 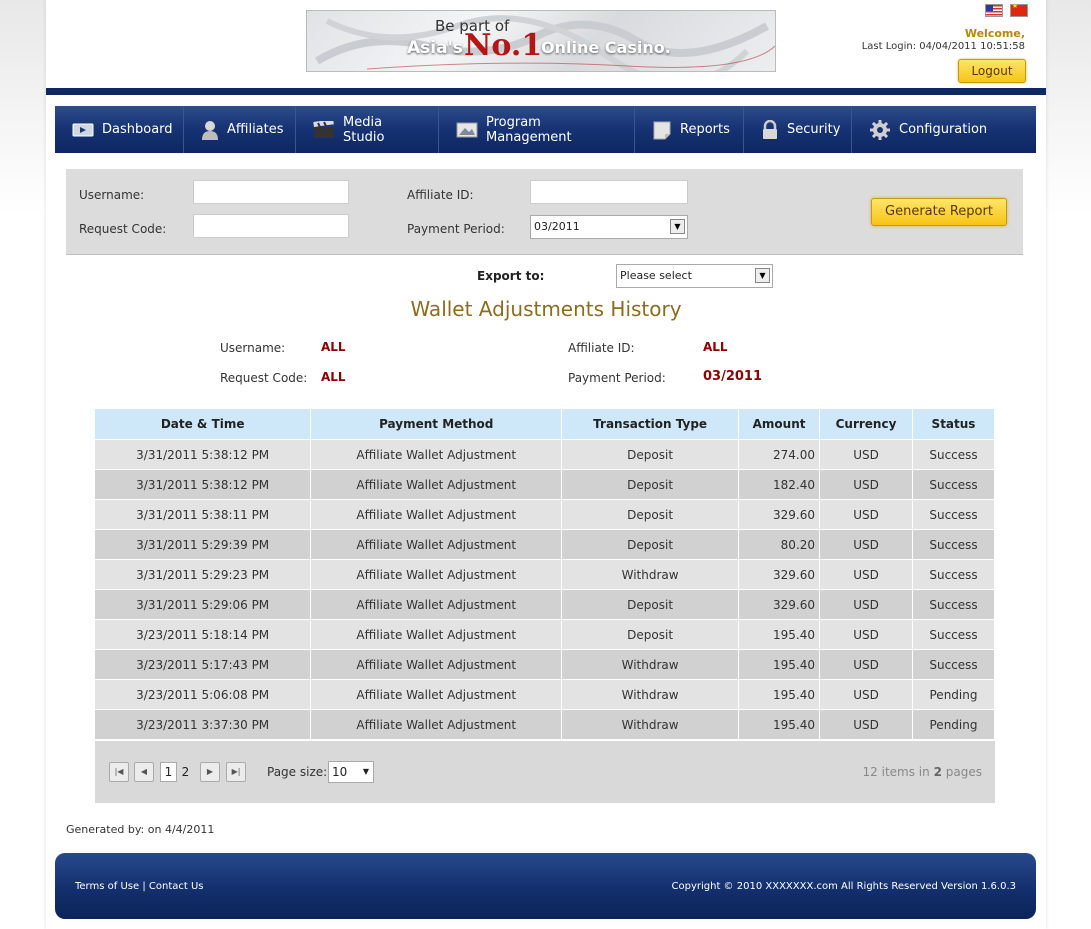 I want to click on nav-configuration: Configuration, so click(x=929, y=129).